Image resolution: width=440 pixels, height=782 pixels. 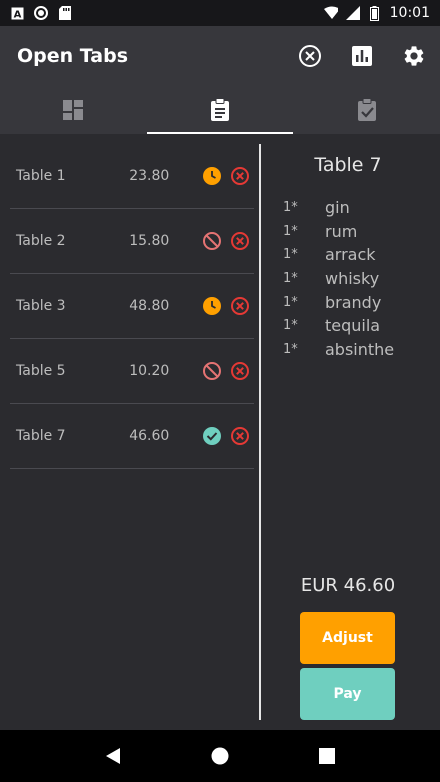 What do you see at coordinates (353, 326) in the screenshot?
I see `item-name: tequila` at bounding box center [353, 326].